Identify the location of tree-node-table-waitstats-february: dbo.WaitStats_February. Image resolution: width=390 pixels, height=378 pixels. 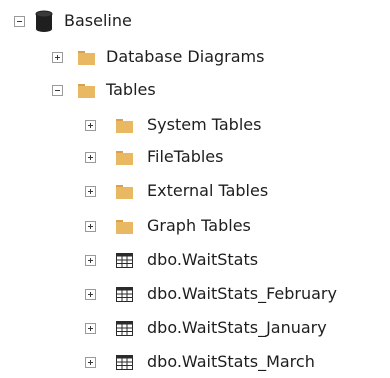
(169, 294).